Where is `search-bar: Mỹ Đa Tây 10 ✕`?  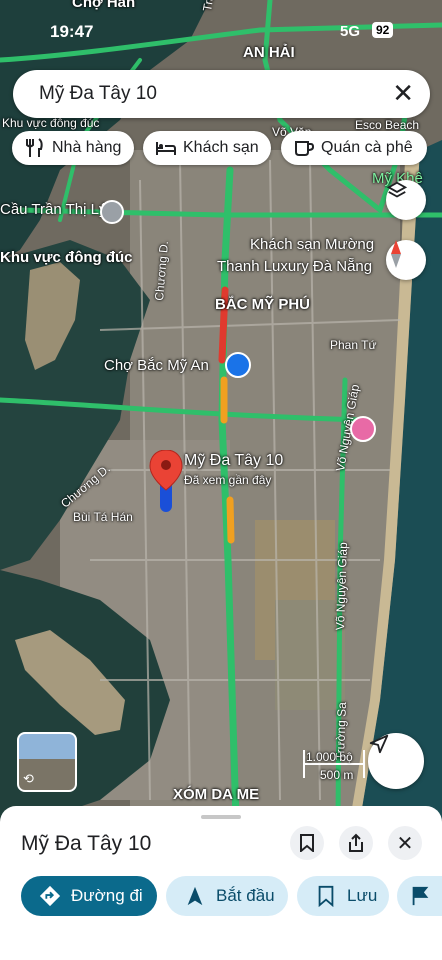
search-bar: Mỹ Đa Tây 10 ✕ is located at coordinates (221, 94).